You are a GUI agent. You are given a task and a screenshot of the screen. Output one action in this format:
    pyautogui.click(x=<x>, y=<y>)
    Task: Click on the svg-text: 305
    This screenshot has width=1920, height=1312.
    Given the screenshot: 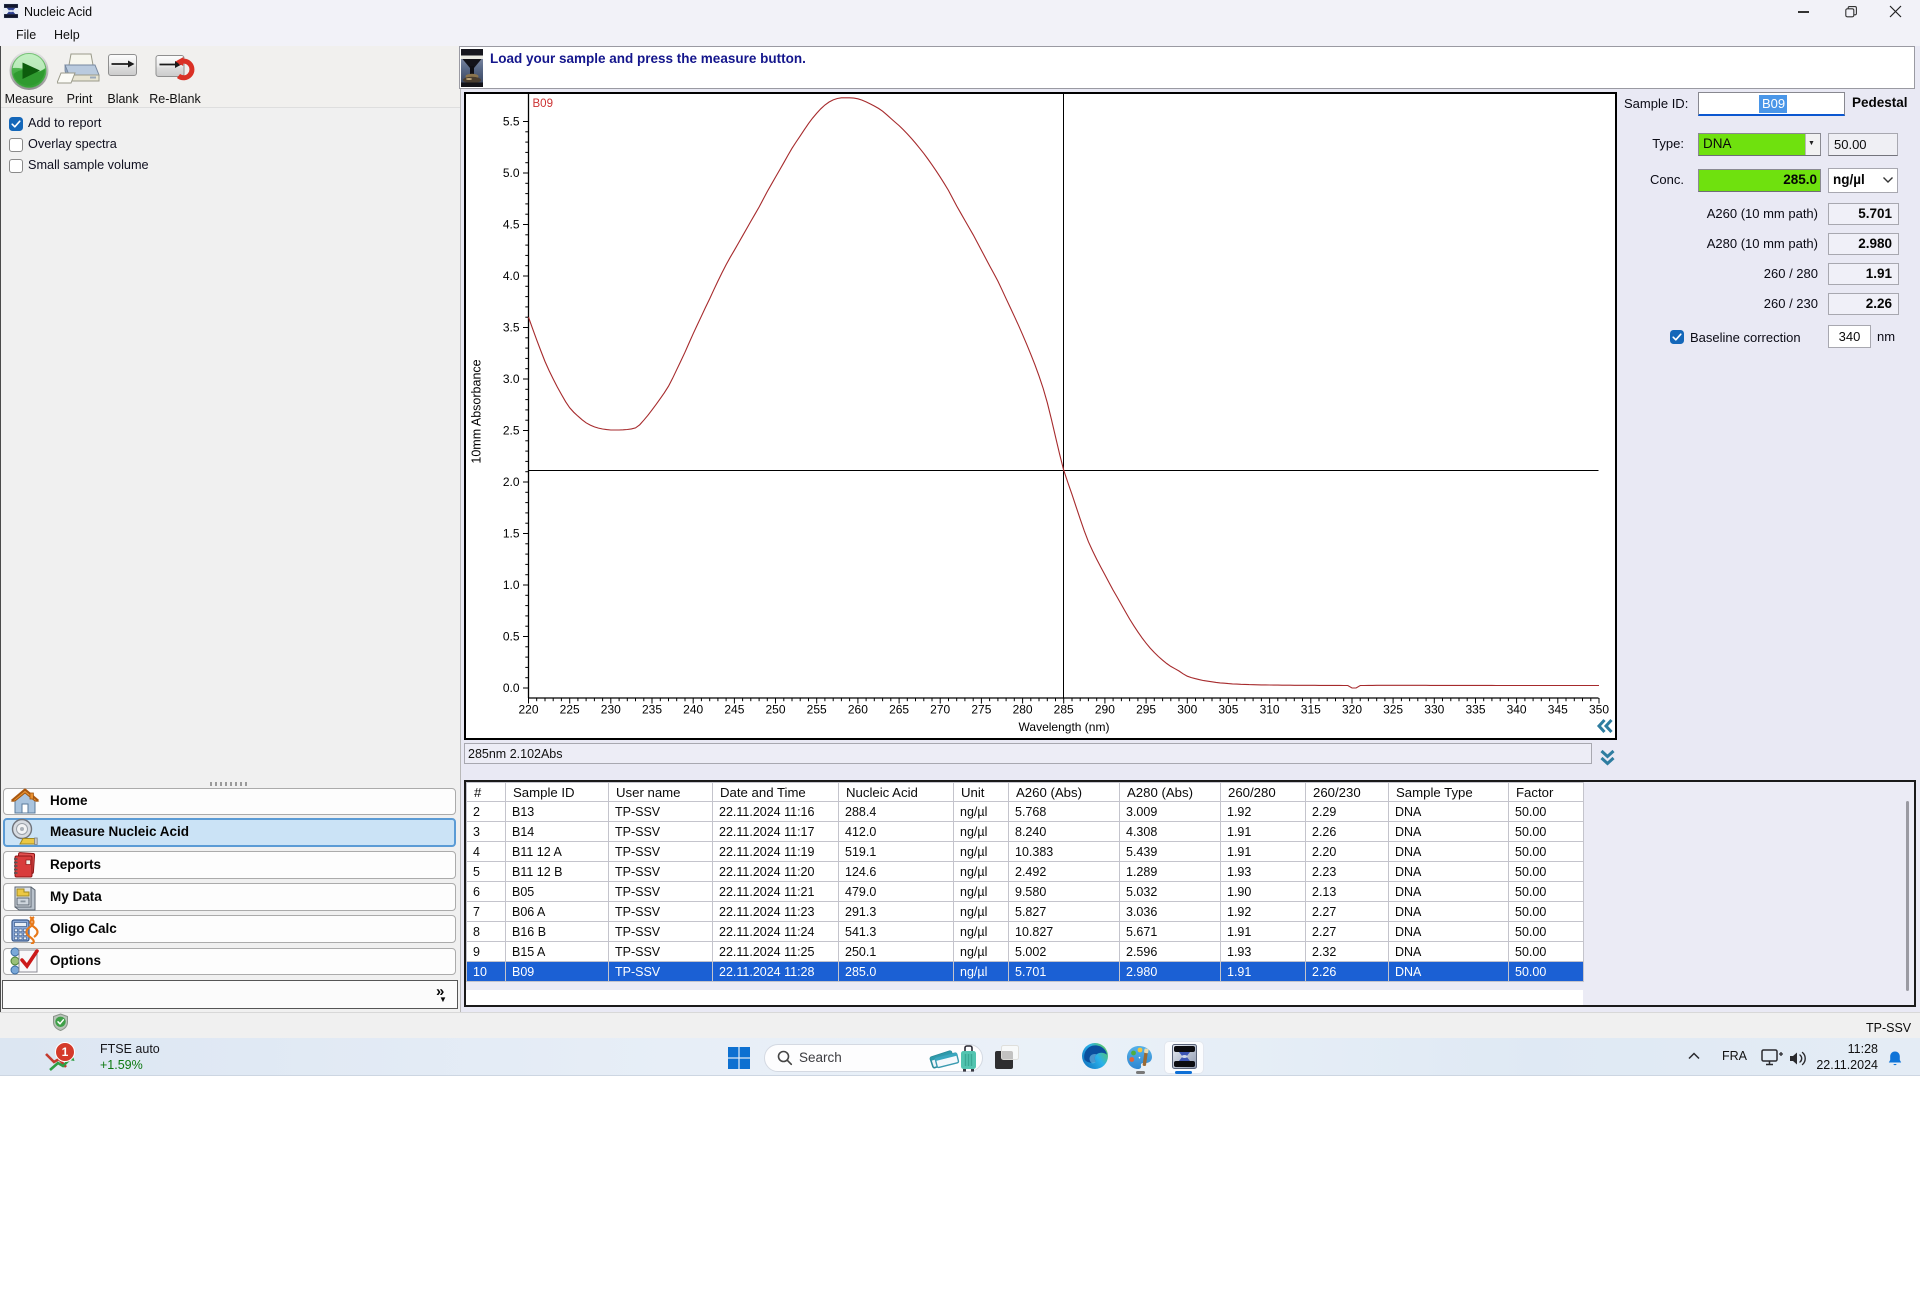 What is the action you would take?
    pyautogui.click(x=1228, y=710)
    